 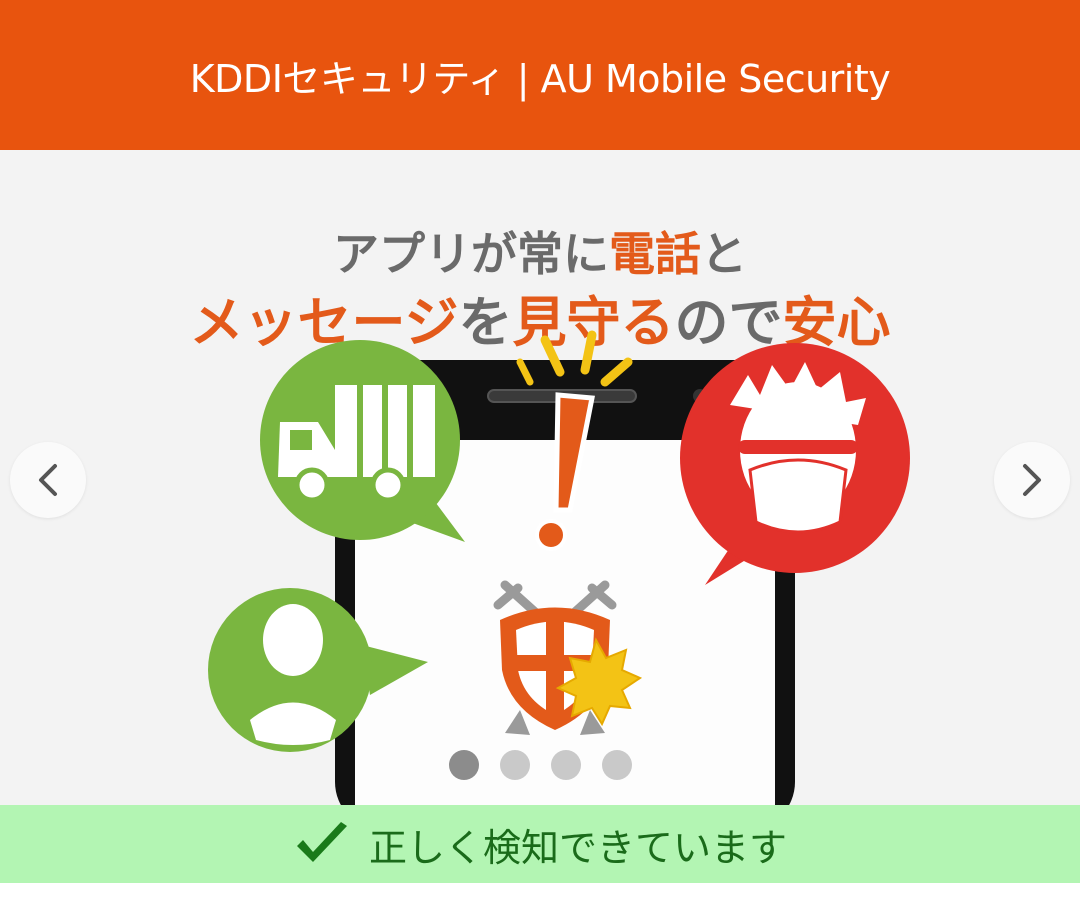 What do you see at coordinates (540, 891) in the screenshot?
I see `footer-area` at bounding box center [540, 891].